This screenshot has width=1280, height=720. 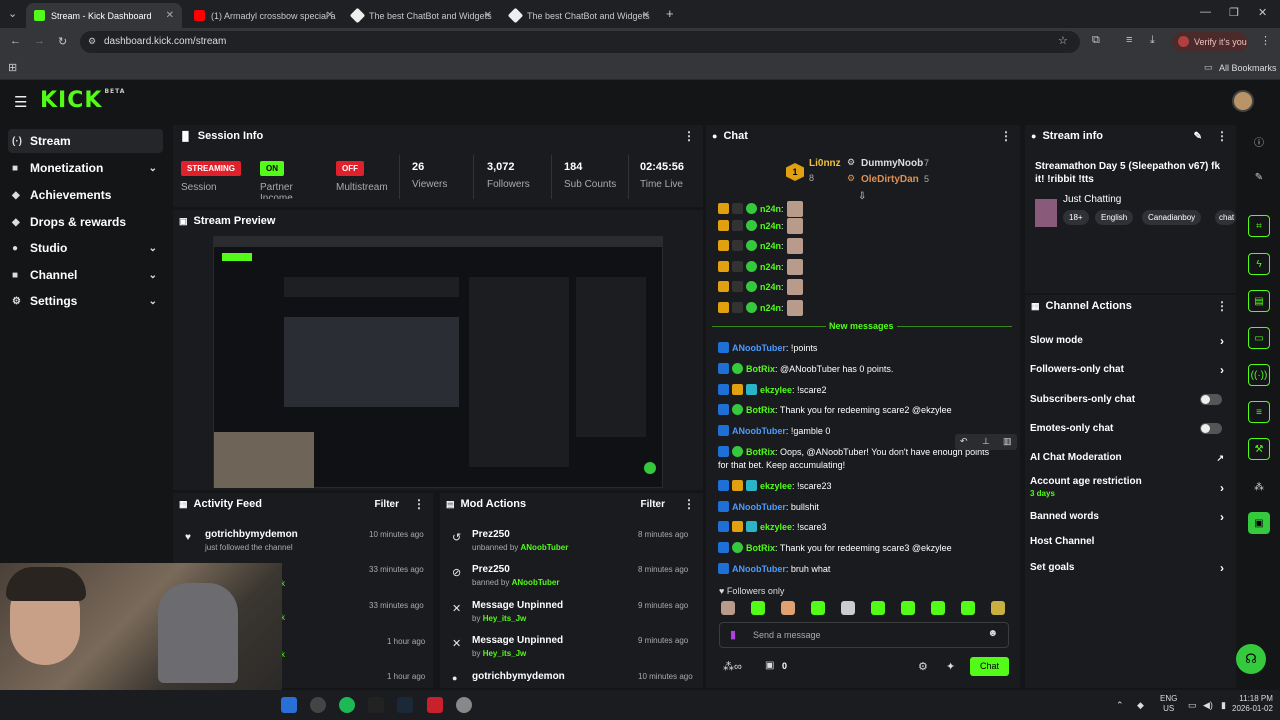 I want to click on action-slow-mode: Slow mode ›, so click(x=1130, y=341).